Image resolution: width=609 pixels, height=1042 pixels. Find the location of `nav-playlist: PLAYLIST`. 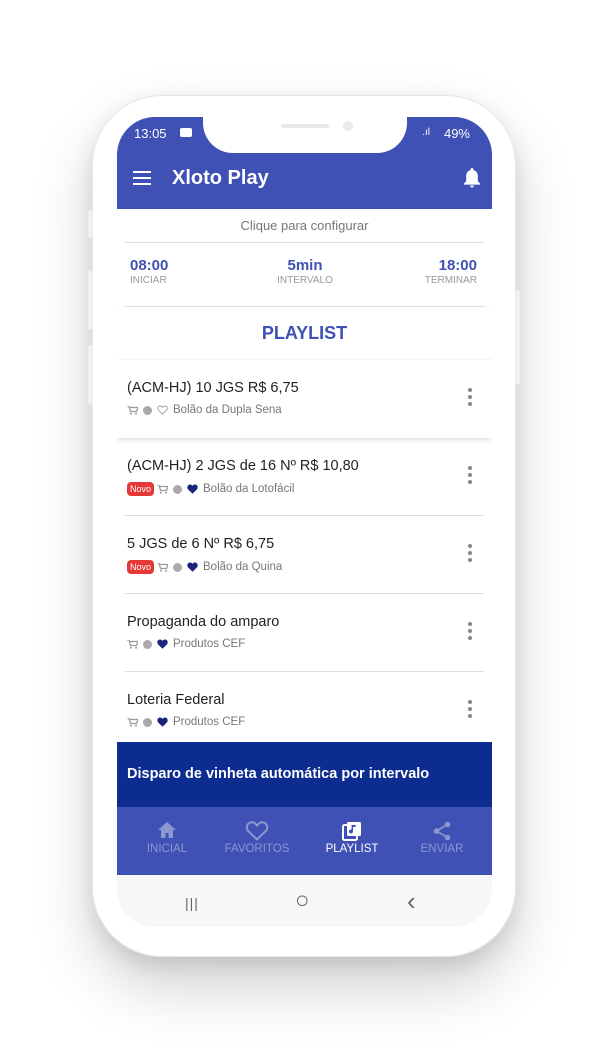

nav-playlist: PLAYLIST is located at coordinates (352, 838).